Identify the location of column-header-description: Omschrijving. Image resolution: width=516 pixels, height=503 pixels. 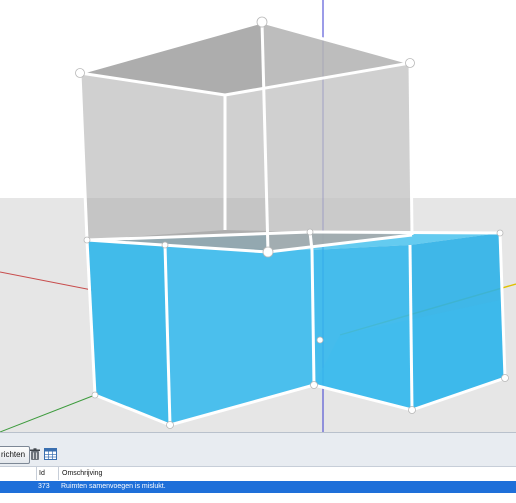
(287, 473).